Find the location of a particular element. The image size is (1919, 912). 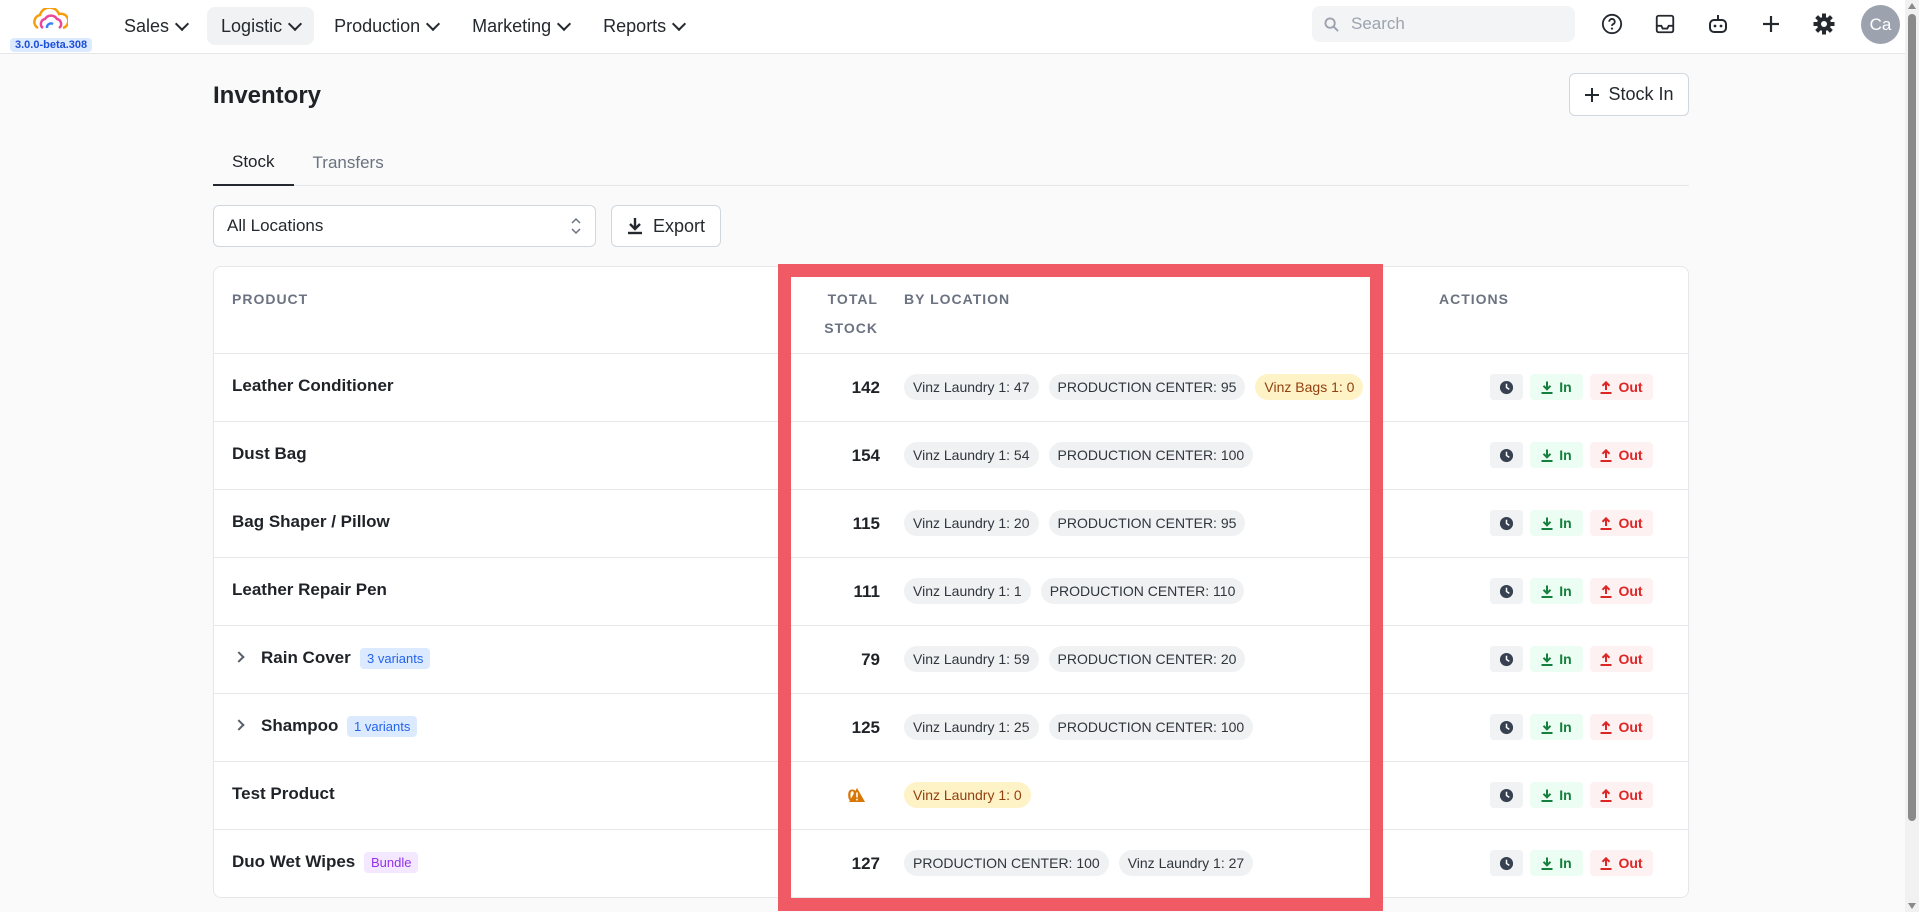

location-stock-pill: Vinz Laundry 1: 54 is located at coordinates (971, 455).